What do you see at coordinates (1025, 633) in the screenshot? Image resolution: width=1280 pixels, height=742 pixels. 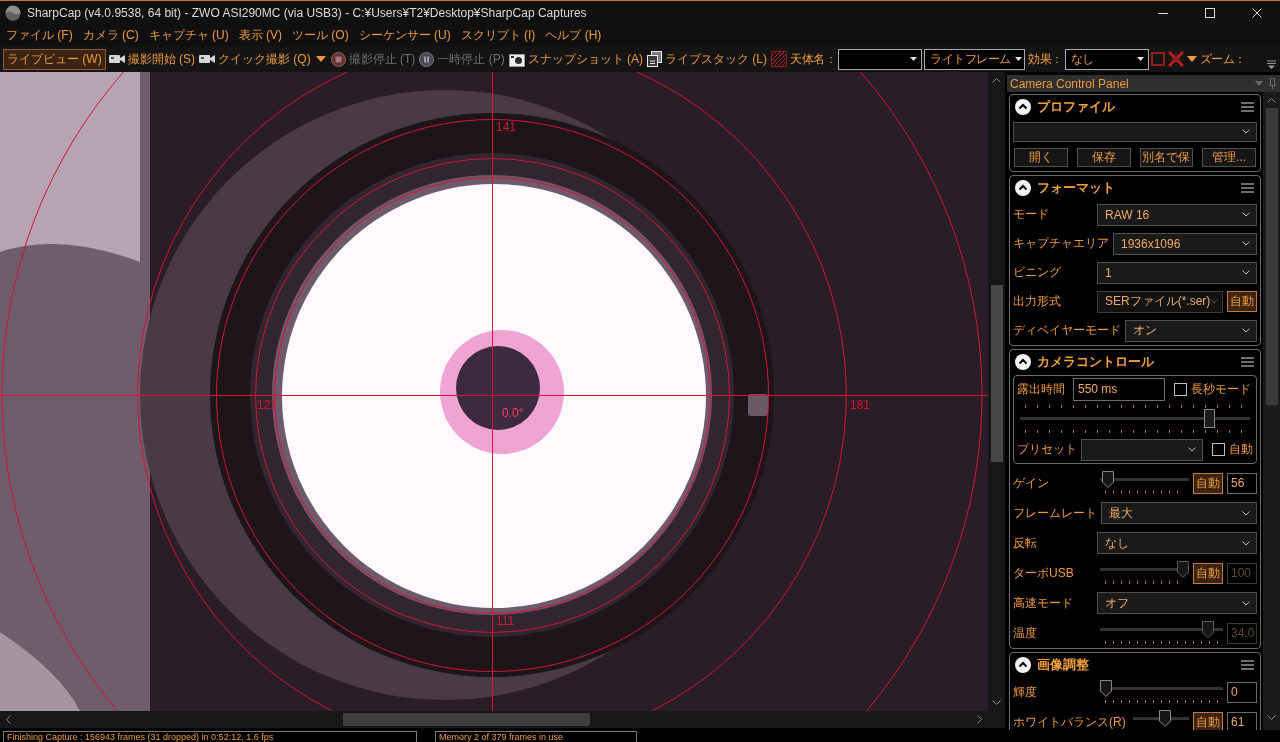 I see `field-label: 温度` at bounding box center [1025, 633].